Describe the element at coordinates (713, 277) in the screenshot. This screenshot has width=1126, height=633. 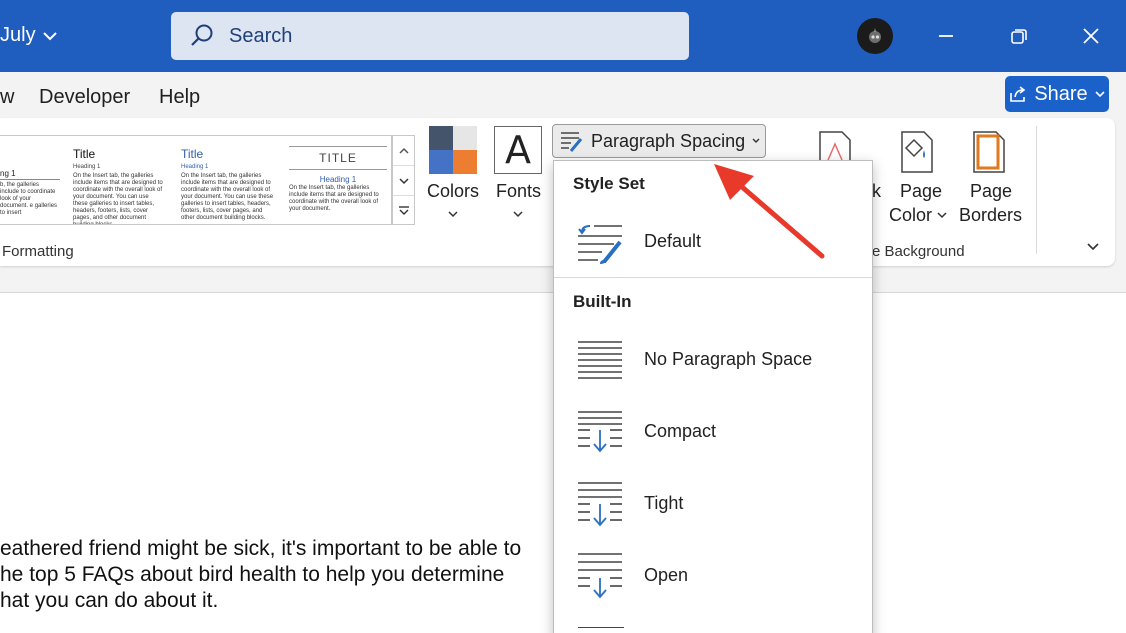
I see `menu-divider` at that location.